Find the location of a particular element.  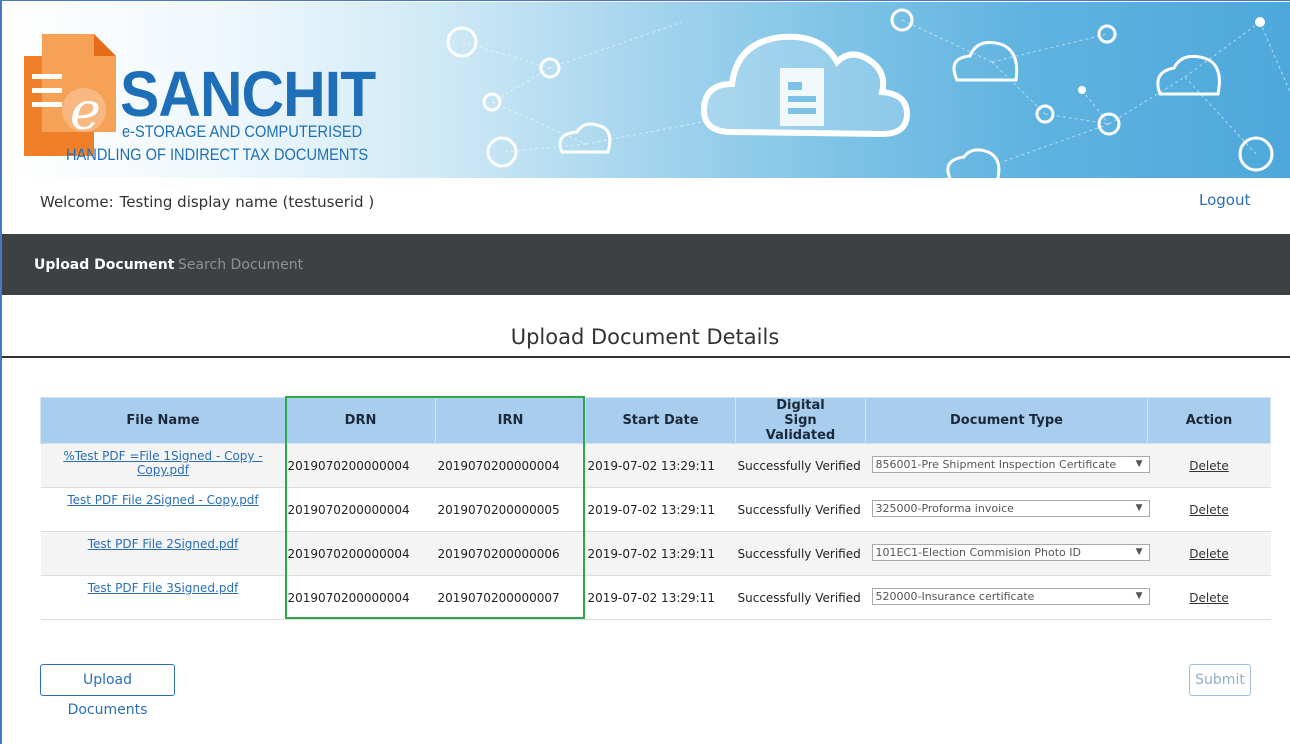

file-link: Test PDF File 3Signed.pdf is located at coordinates (163, 588).